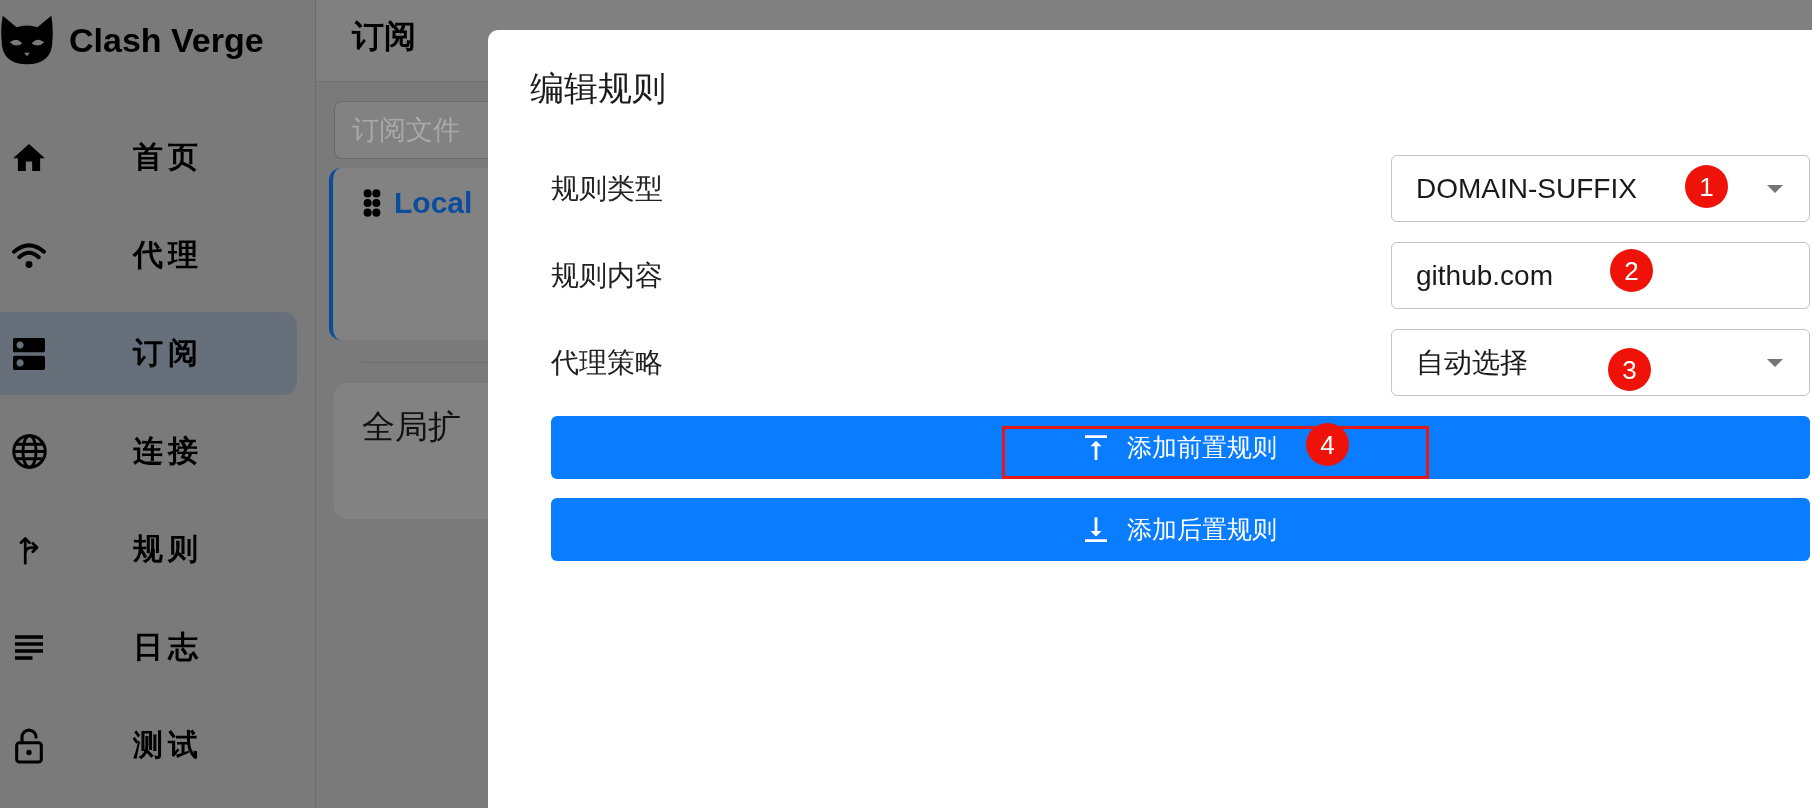 This screenshot has width=1812, height=808. I want to click on fork-arrow-icon, so click(29, 549).